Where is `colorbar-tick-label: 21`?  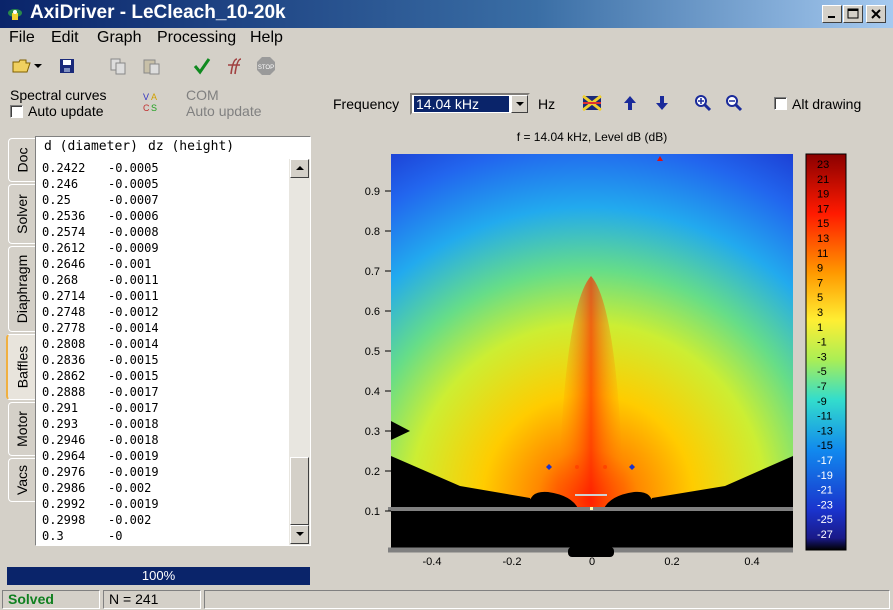 colorbar-tick-label: 21 is located at coordinates (823, 180).